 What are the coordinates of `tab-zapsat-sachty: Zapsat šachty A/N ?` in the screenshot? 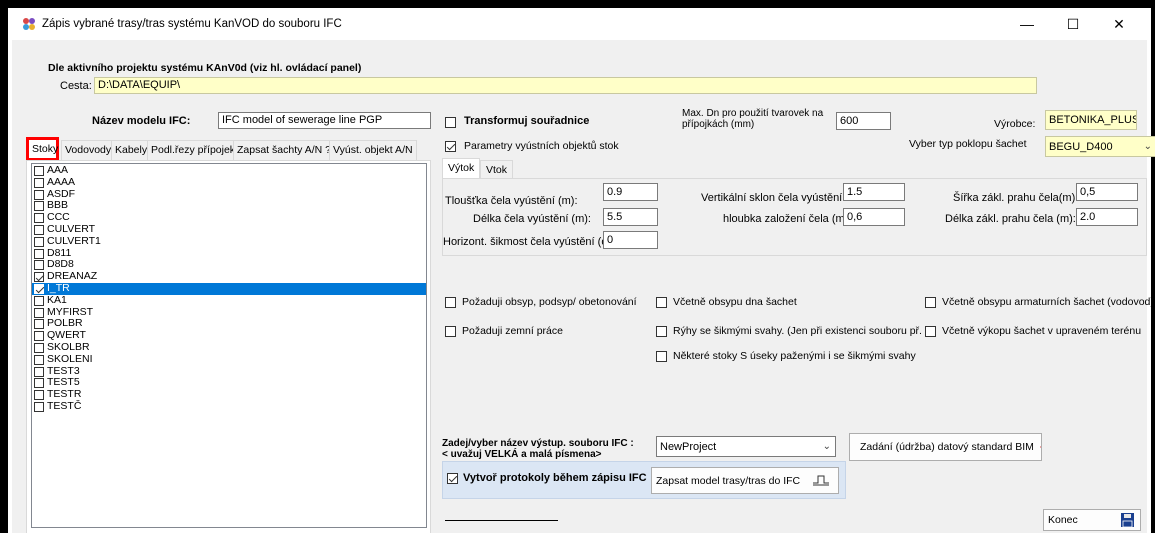 It's located at (284, 150).